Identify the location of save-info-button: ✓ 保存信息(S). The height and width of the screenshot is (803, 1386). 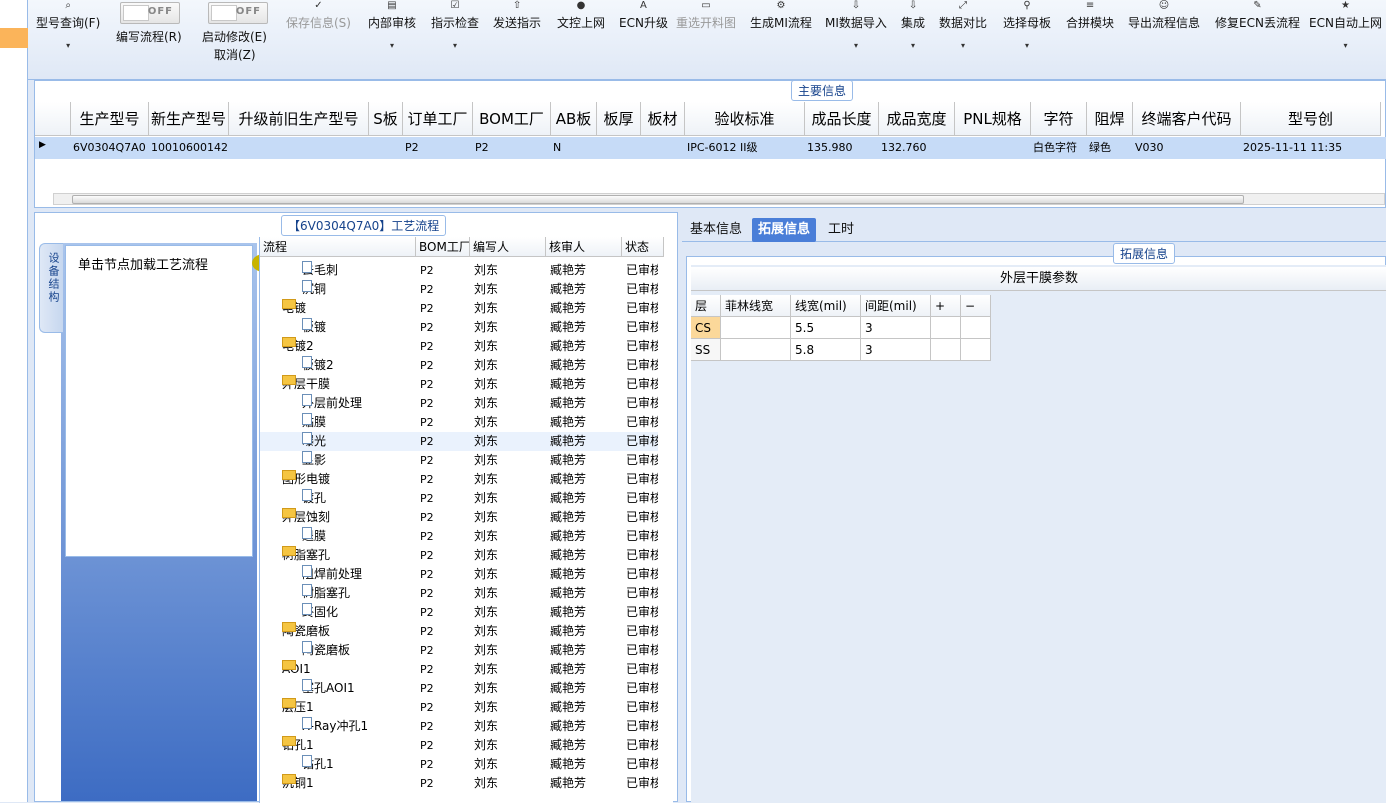
(318, 16).